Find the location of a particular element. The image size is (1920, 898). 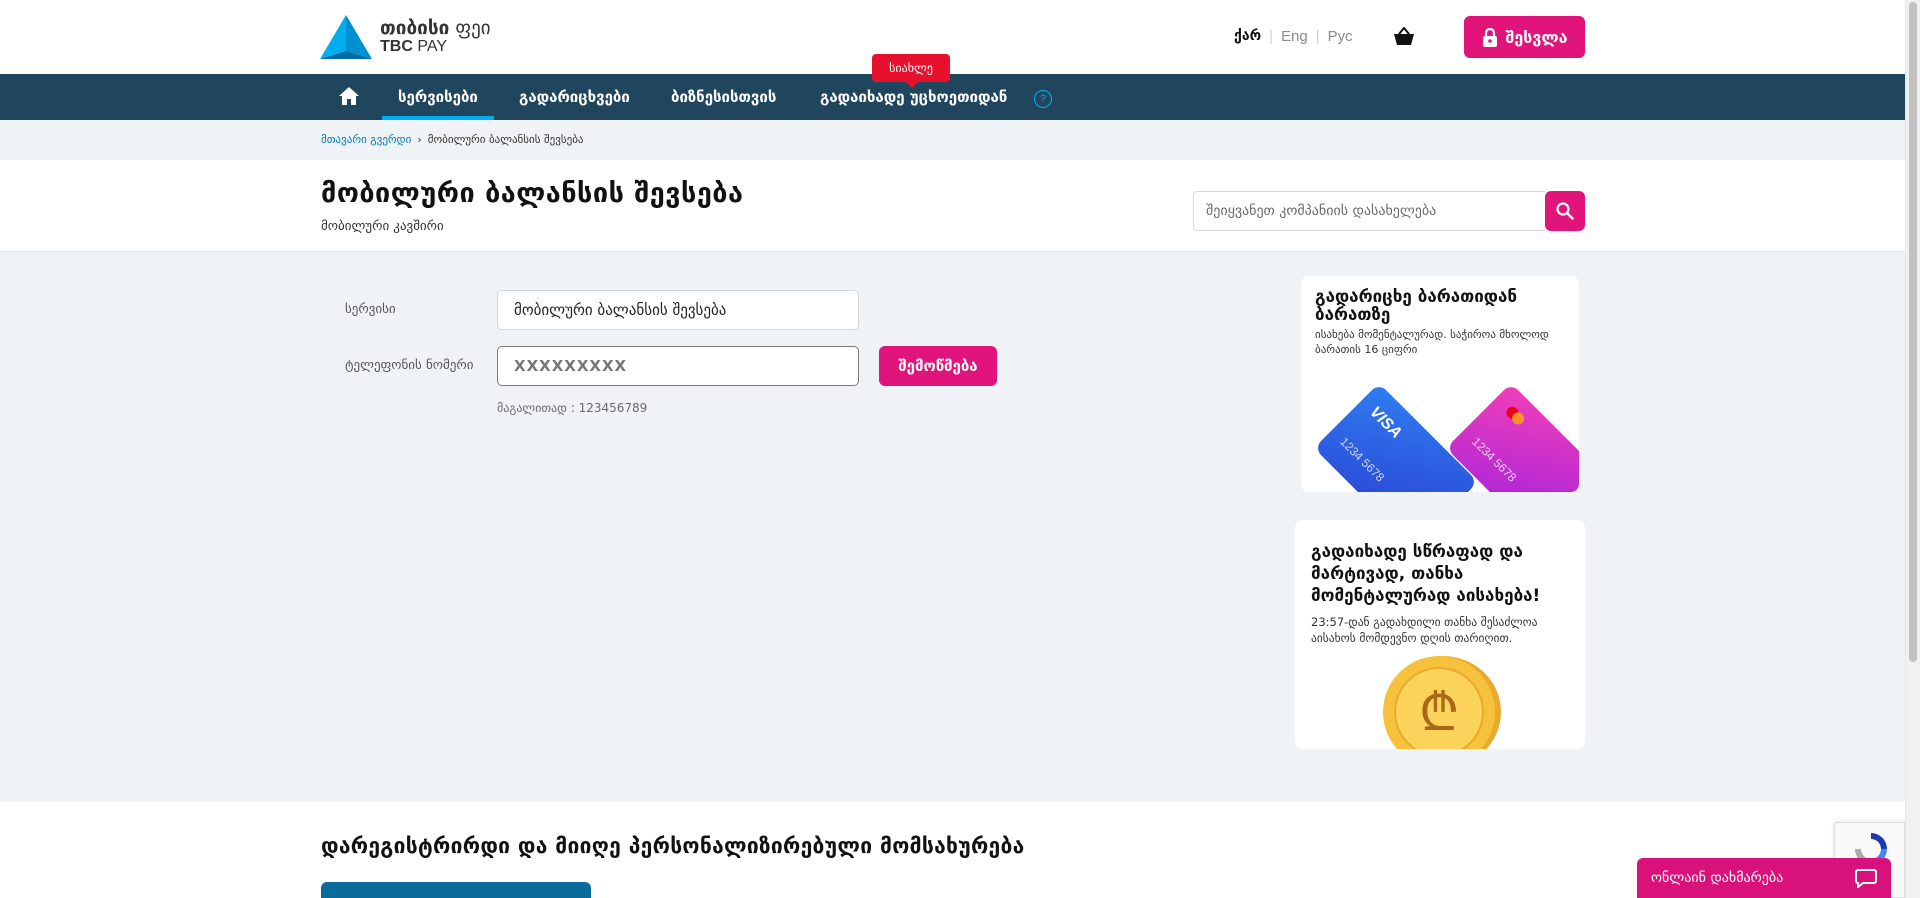

lang-ka: ქარ is located at coordinates (1247, 36).